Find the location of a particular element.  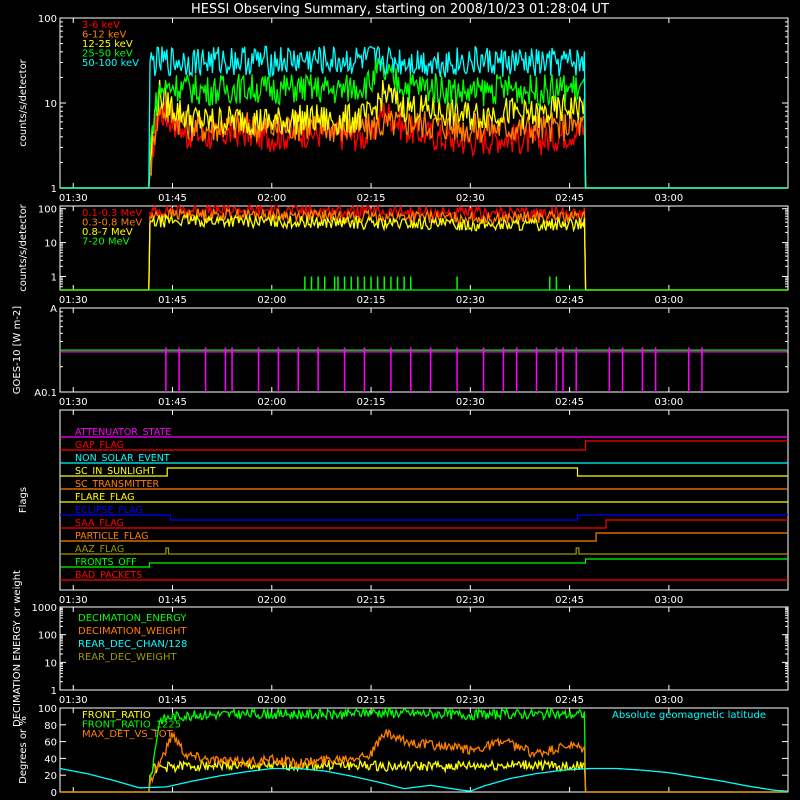

flag-label: GAP_FLAG is located at coordinates (99, 445).